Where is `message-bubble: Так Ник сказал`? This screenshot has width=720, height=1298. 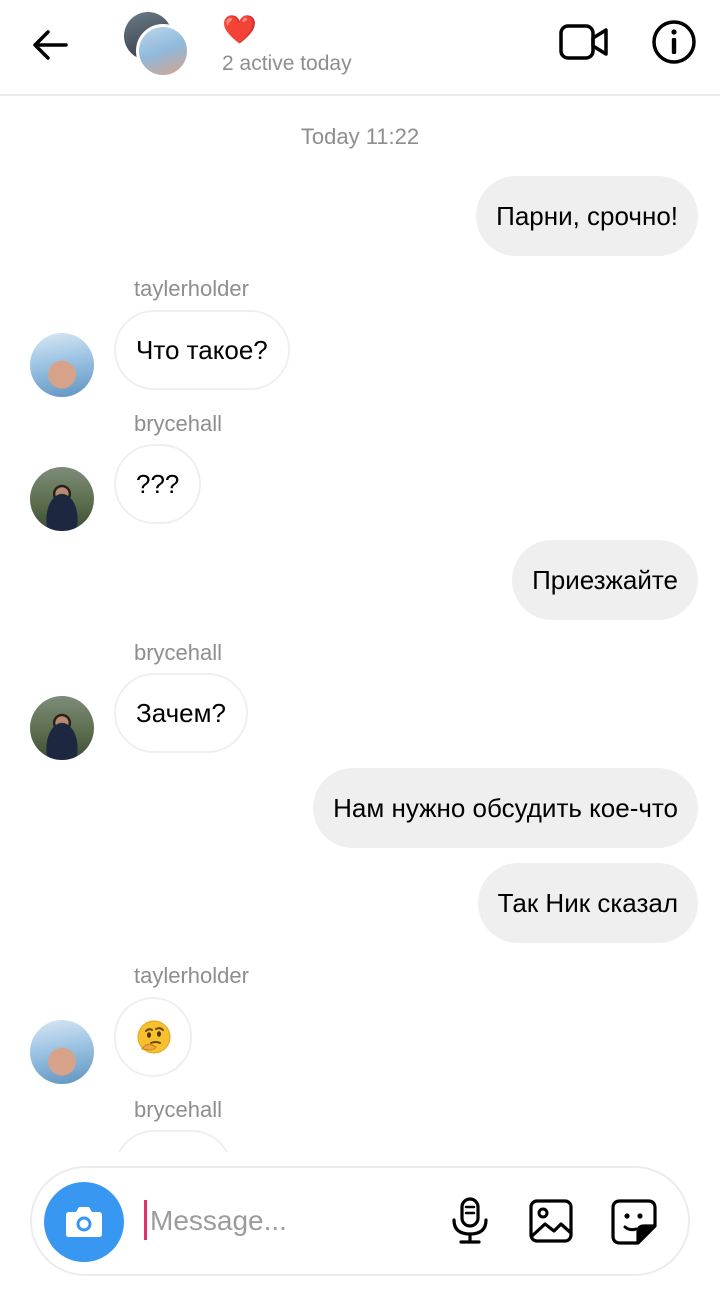 message-bubble: Так Ник сказал is located at coordinates (587, 903).